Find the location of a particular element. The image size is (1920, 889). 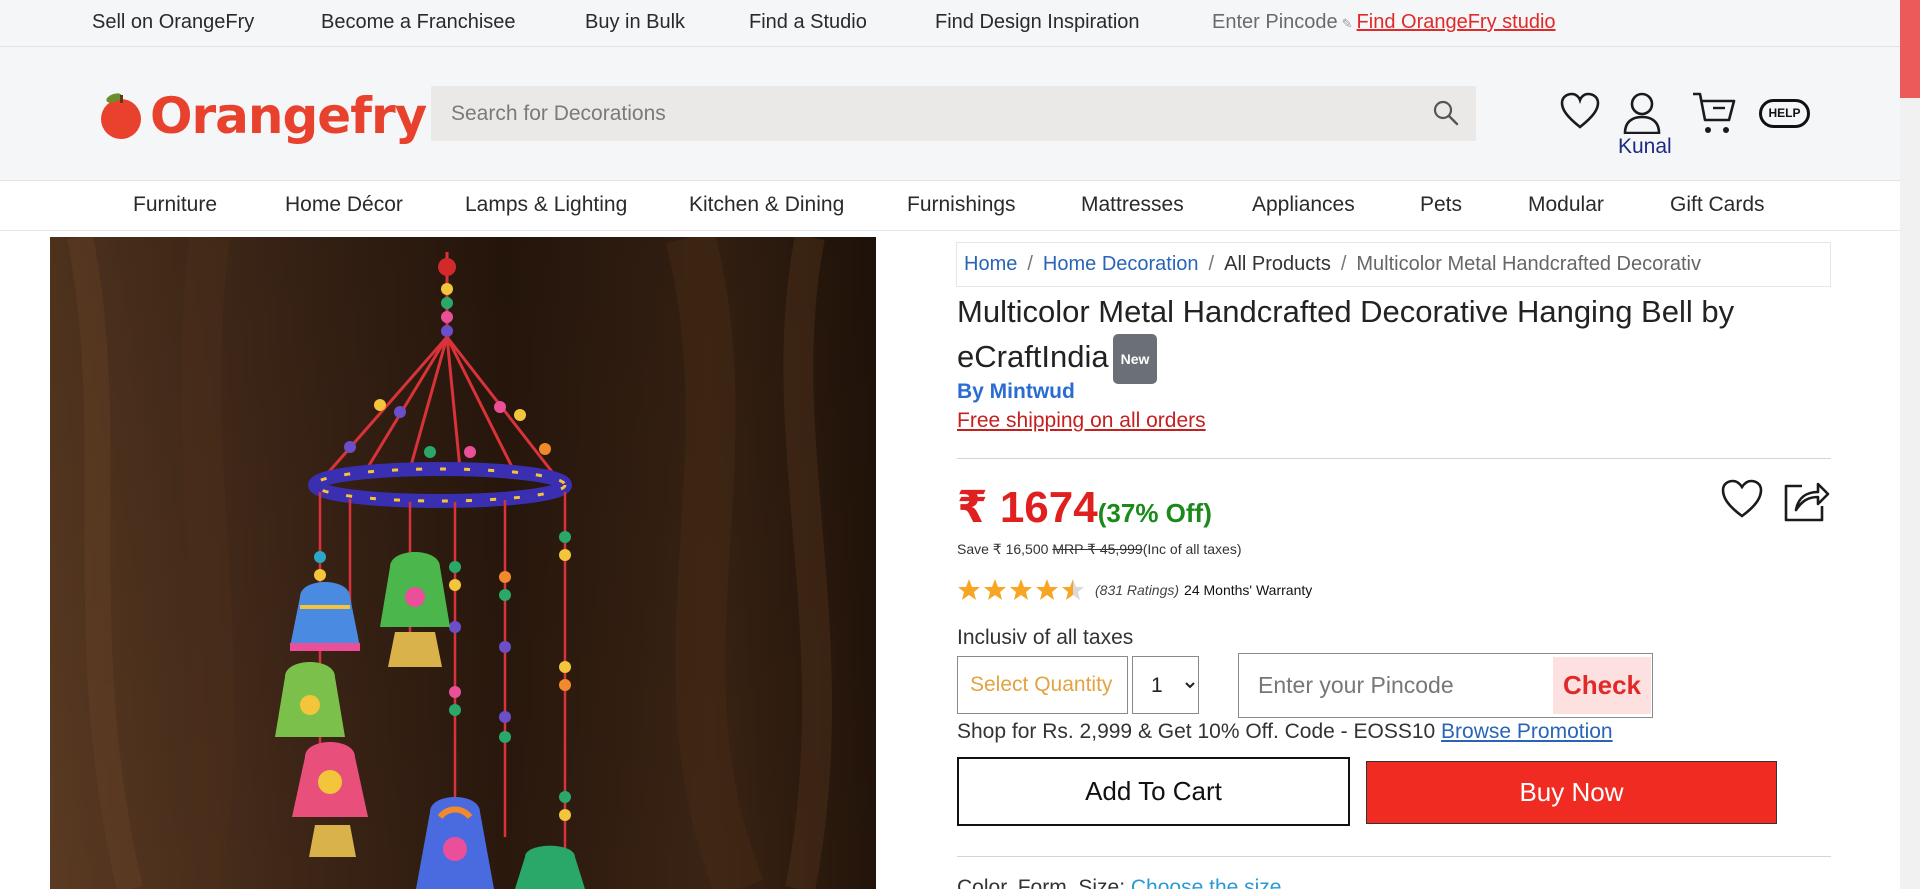

free-shipping-link: Free shipping on all orders is located at coordinates (1081, 421).